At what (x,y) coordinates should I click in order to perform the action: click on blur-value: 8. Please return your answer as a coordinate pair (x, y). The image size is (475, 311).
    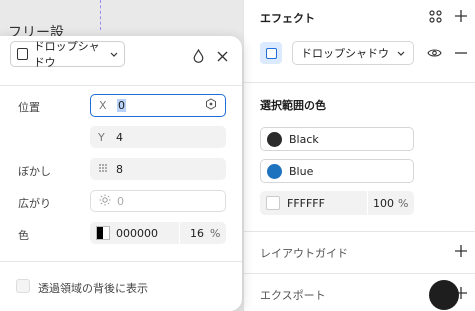
    Looking at the image, I should click on (167, 169).